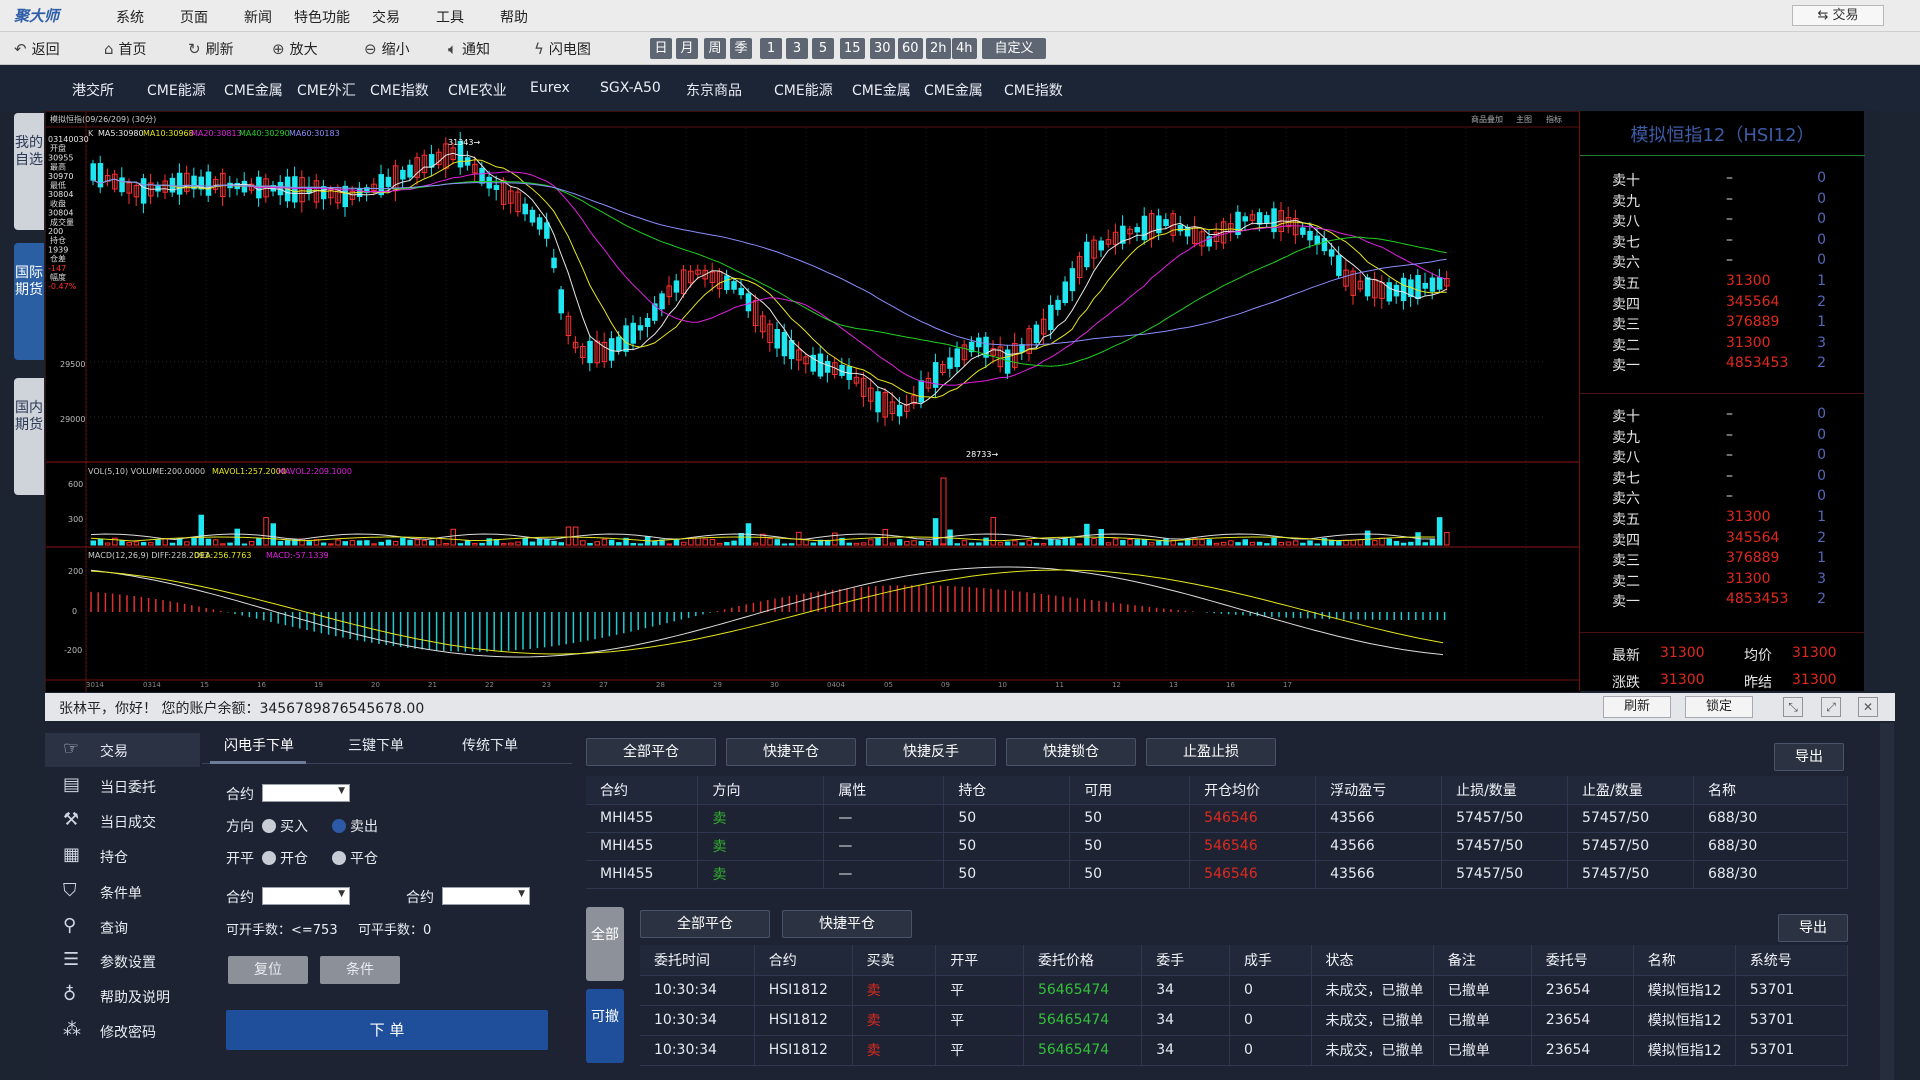 This screenshot has width=1920, height=1080. Describe the element at coordinates (37, 49) in the screenshot. I see `back-button: ↶ 返回` at that location.